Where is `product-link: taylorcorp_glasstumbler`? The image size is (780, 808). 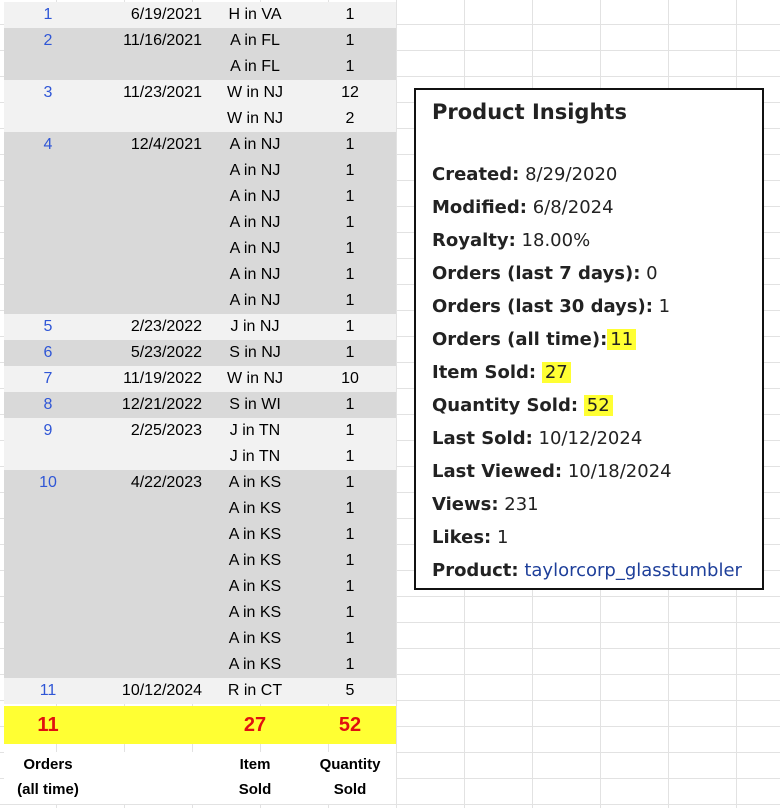 product-link: taylorcorp_glasstumbler is located at coordinates (633, 570).